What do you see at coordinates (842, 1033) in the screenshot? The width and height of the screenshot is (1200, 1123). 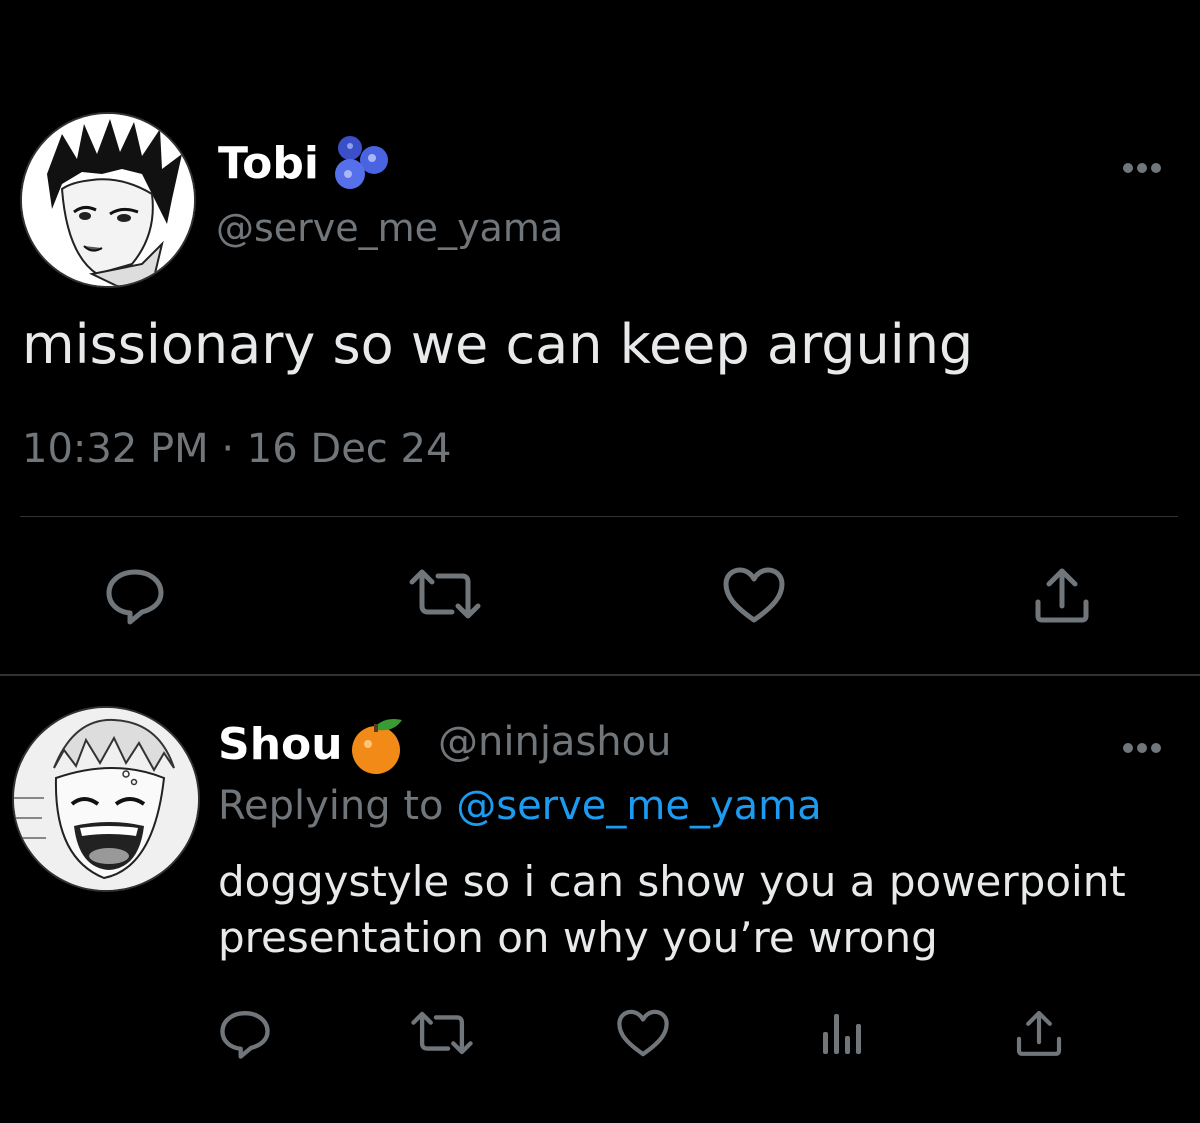 I see `analytics-icon` at bounding box center [842, 1033].